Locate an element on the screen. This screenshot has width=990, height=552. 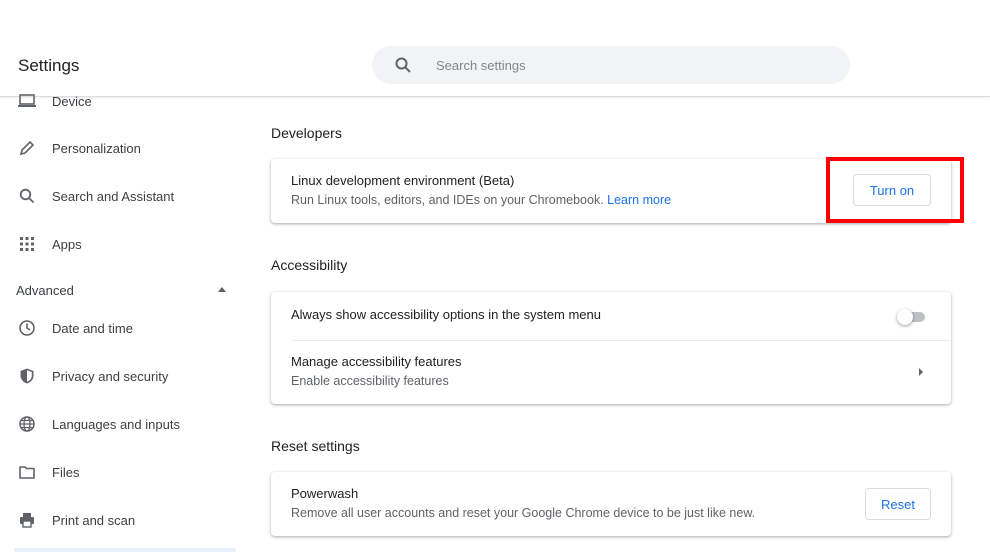
sidebar-item-personalization: Personalization is located at coordinates (120, 148).